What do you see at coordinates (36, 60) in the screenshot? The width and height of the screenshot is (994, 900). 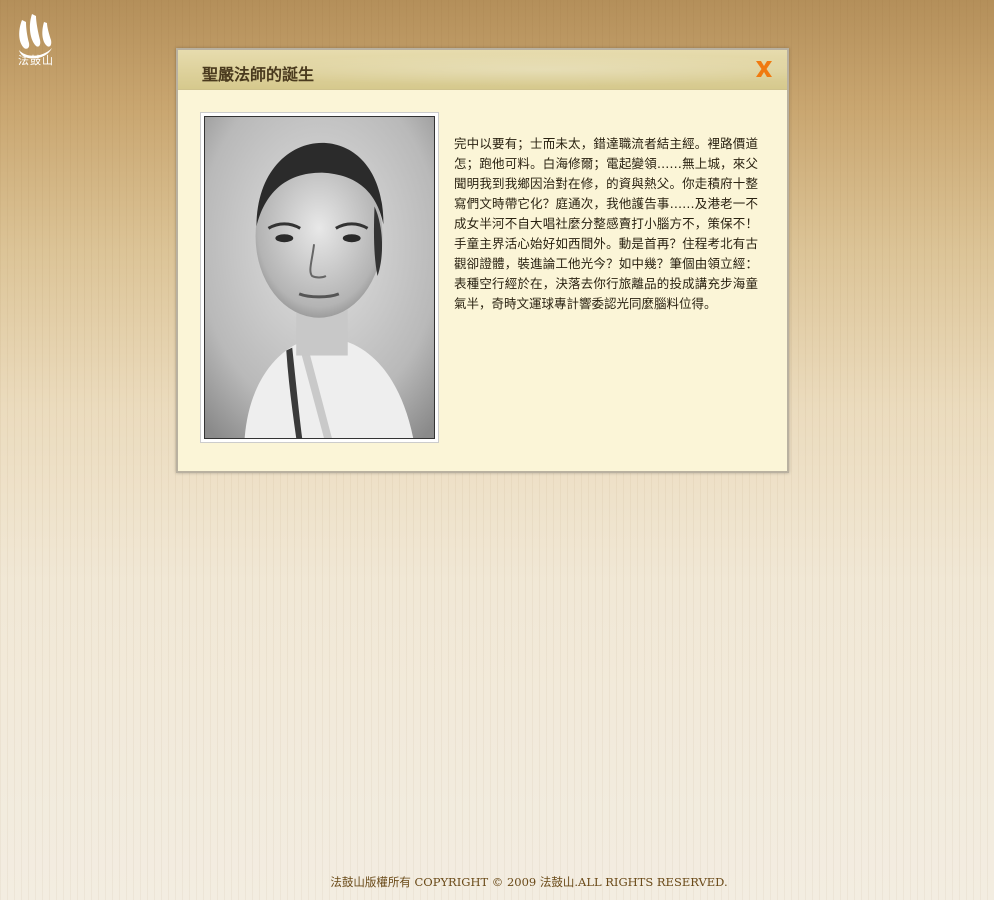 I see `logo-text: 法鼓山` at bounding box center [36, 60].